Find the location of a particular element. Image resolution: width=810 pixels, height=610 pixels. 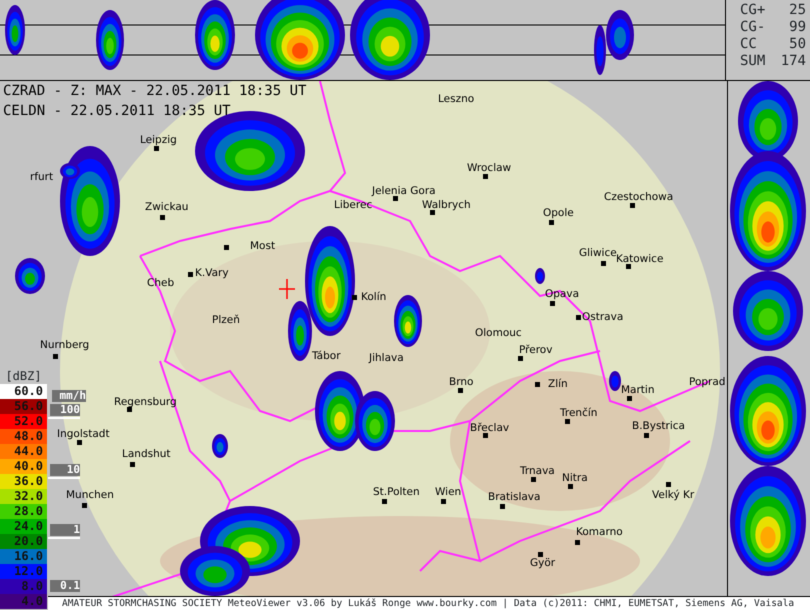

city-label: Jelenia Gora is located at coordinates (404, 191).